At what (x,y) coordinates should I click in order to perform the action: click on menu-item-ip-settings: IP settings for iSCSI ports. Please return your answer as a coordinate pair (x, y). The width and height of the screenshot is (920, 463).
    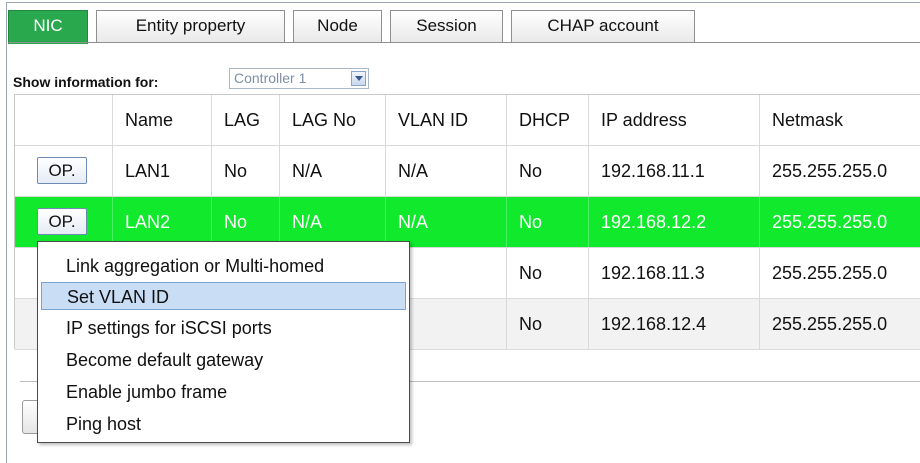
    Looking at the image, I should click on (223, 328).